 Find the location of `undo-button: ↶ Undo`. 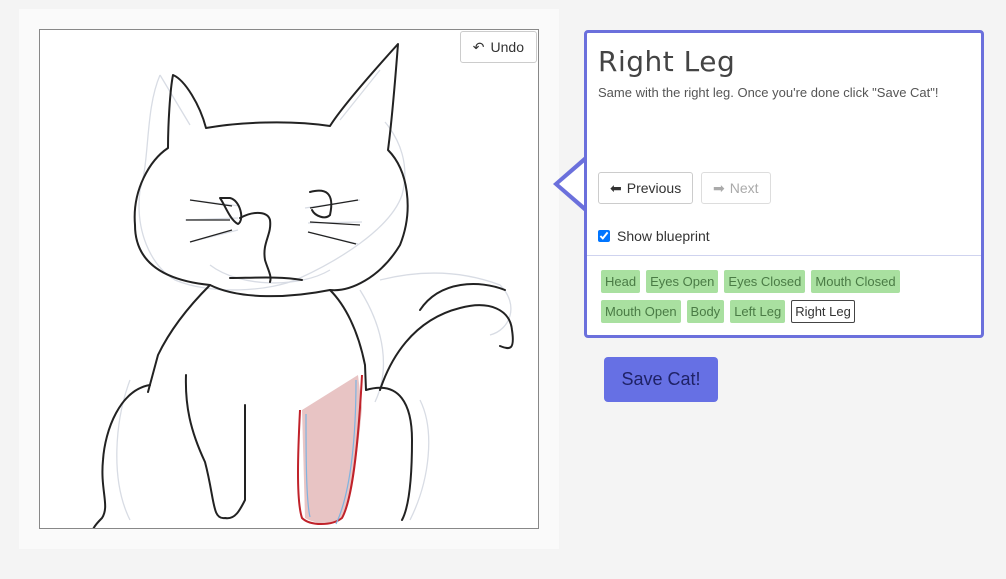

undo-button: ↶ Undo is located at coordinates (498, 47).